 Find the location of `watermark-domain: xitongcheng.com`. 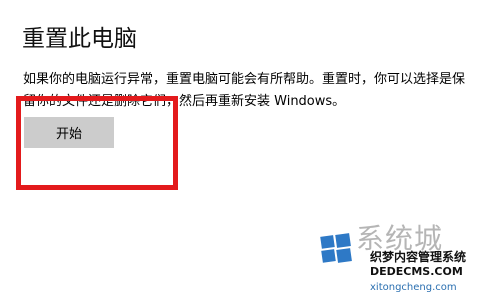

watermark-domain: xitongcheng.com is located at coordinates (413, 287).